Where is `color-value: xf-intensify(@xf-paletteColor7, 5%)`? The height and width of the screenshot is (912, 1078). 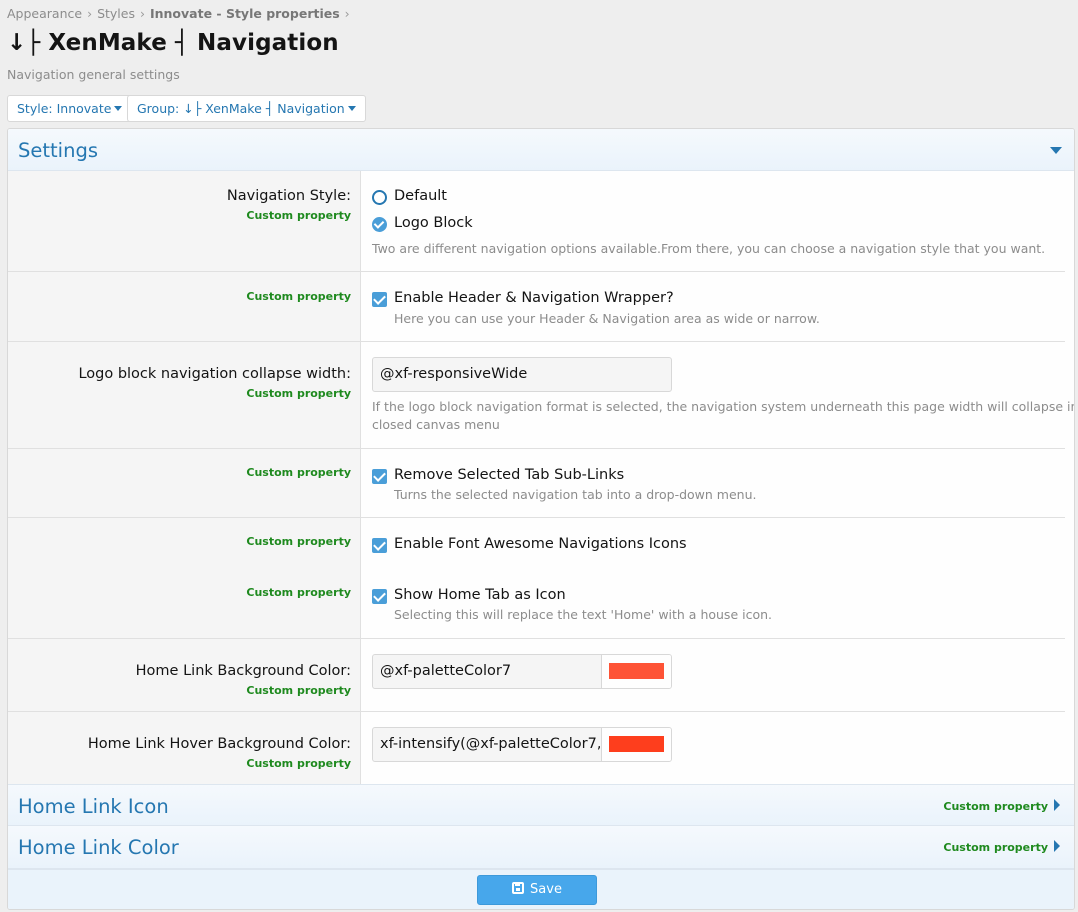
color-value: xf-intensify(@xf-paletteColor7, 5%) is located at coordinates (490, 744).